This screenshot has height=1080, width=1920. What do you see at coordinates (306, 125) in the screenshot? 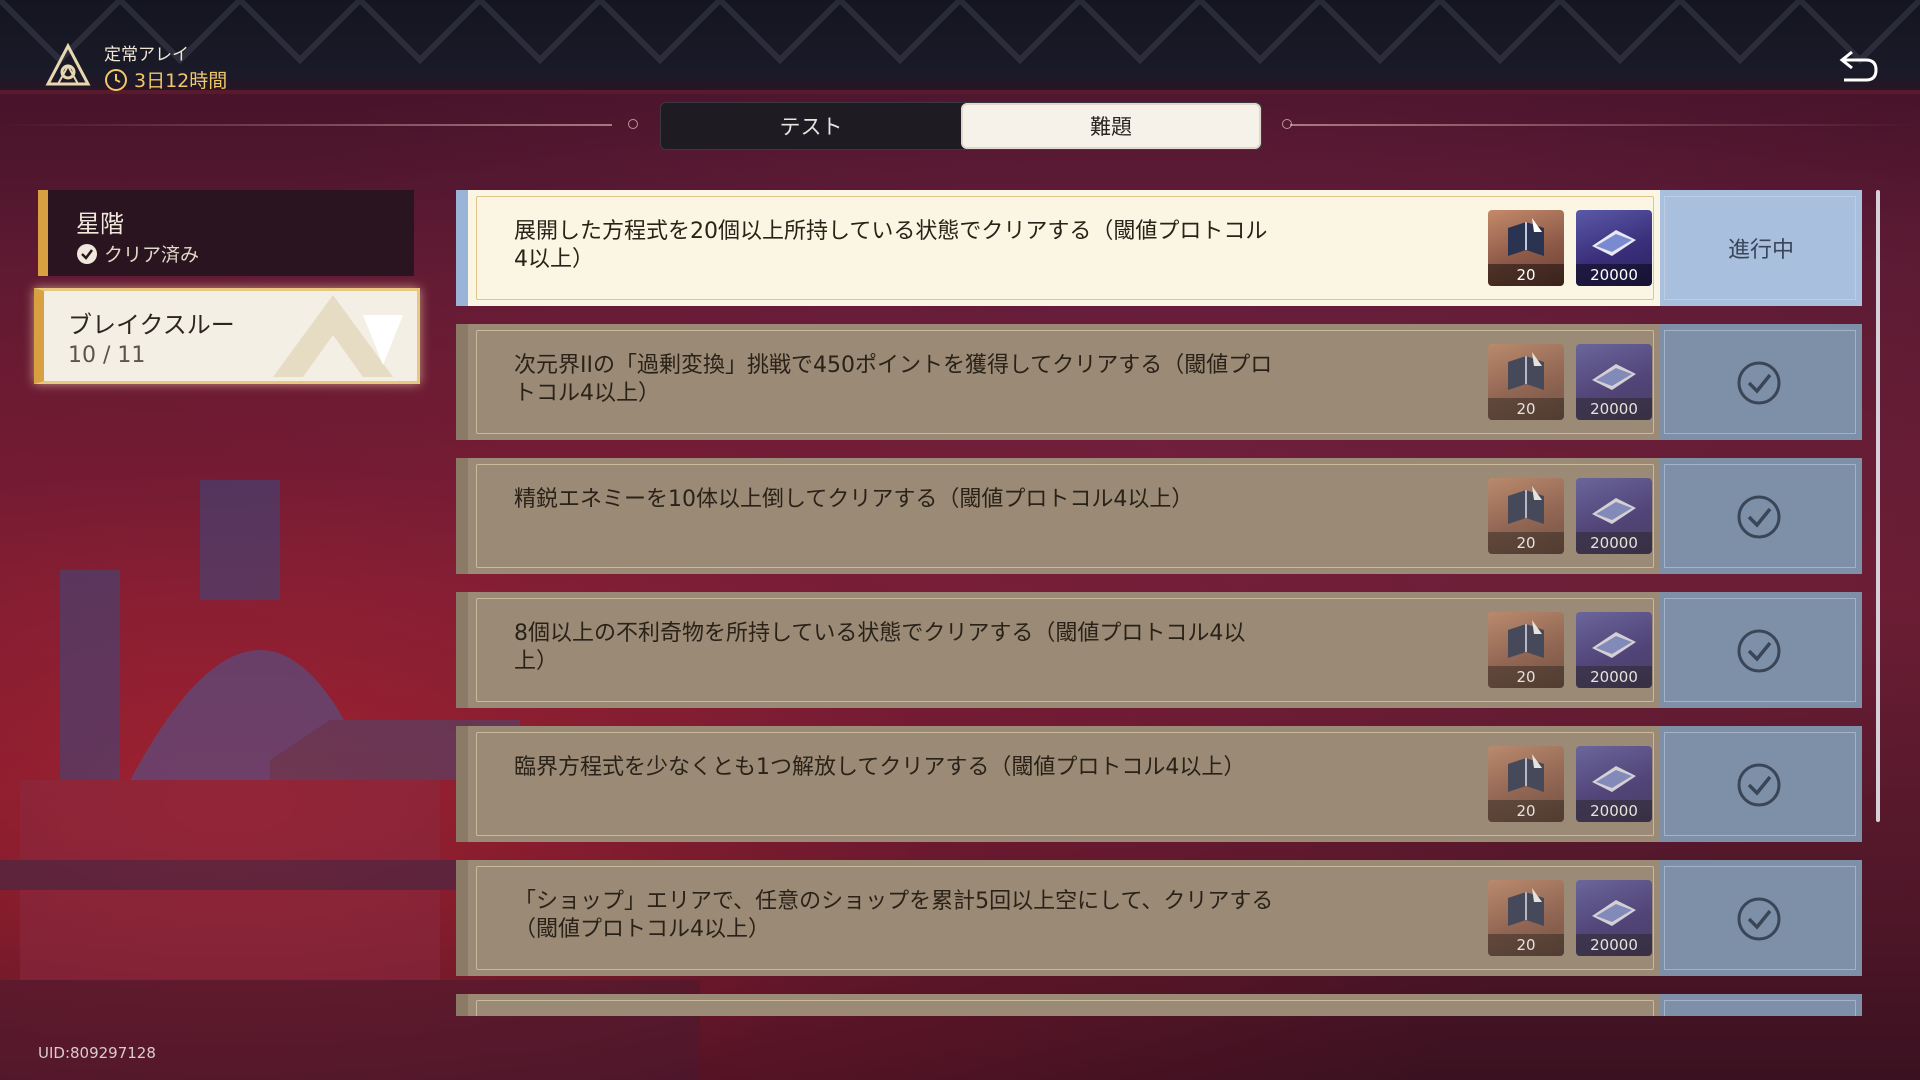
I see `tab-divider-left` at bounding box center [306, 125].